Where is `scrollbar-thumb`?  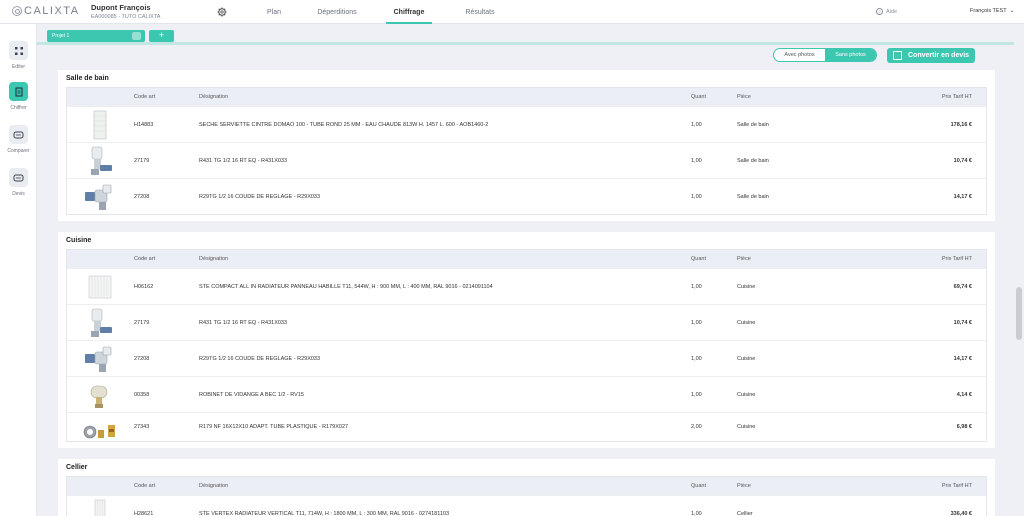
scrollbar-thumb is located at coordinates (1019, 313).